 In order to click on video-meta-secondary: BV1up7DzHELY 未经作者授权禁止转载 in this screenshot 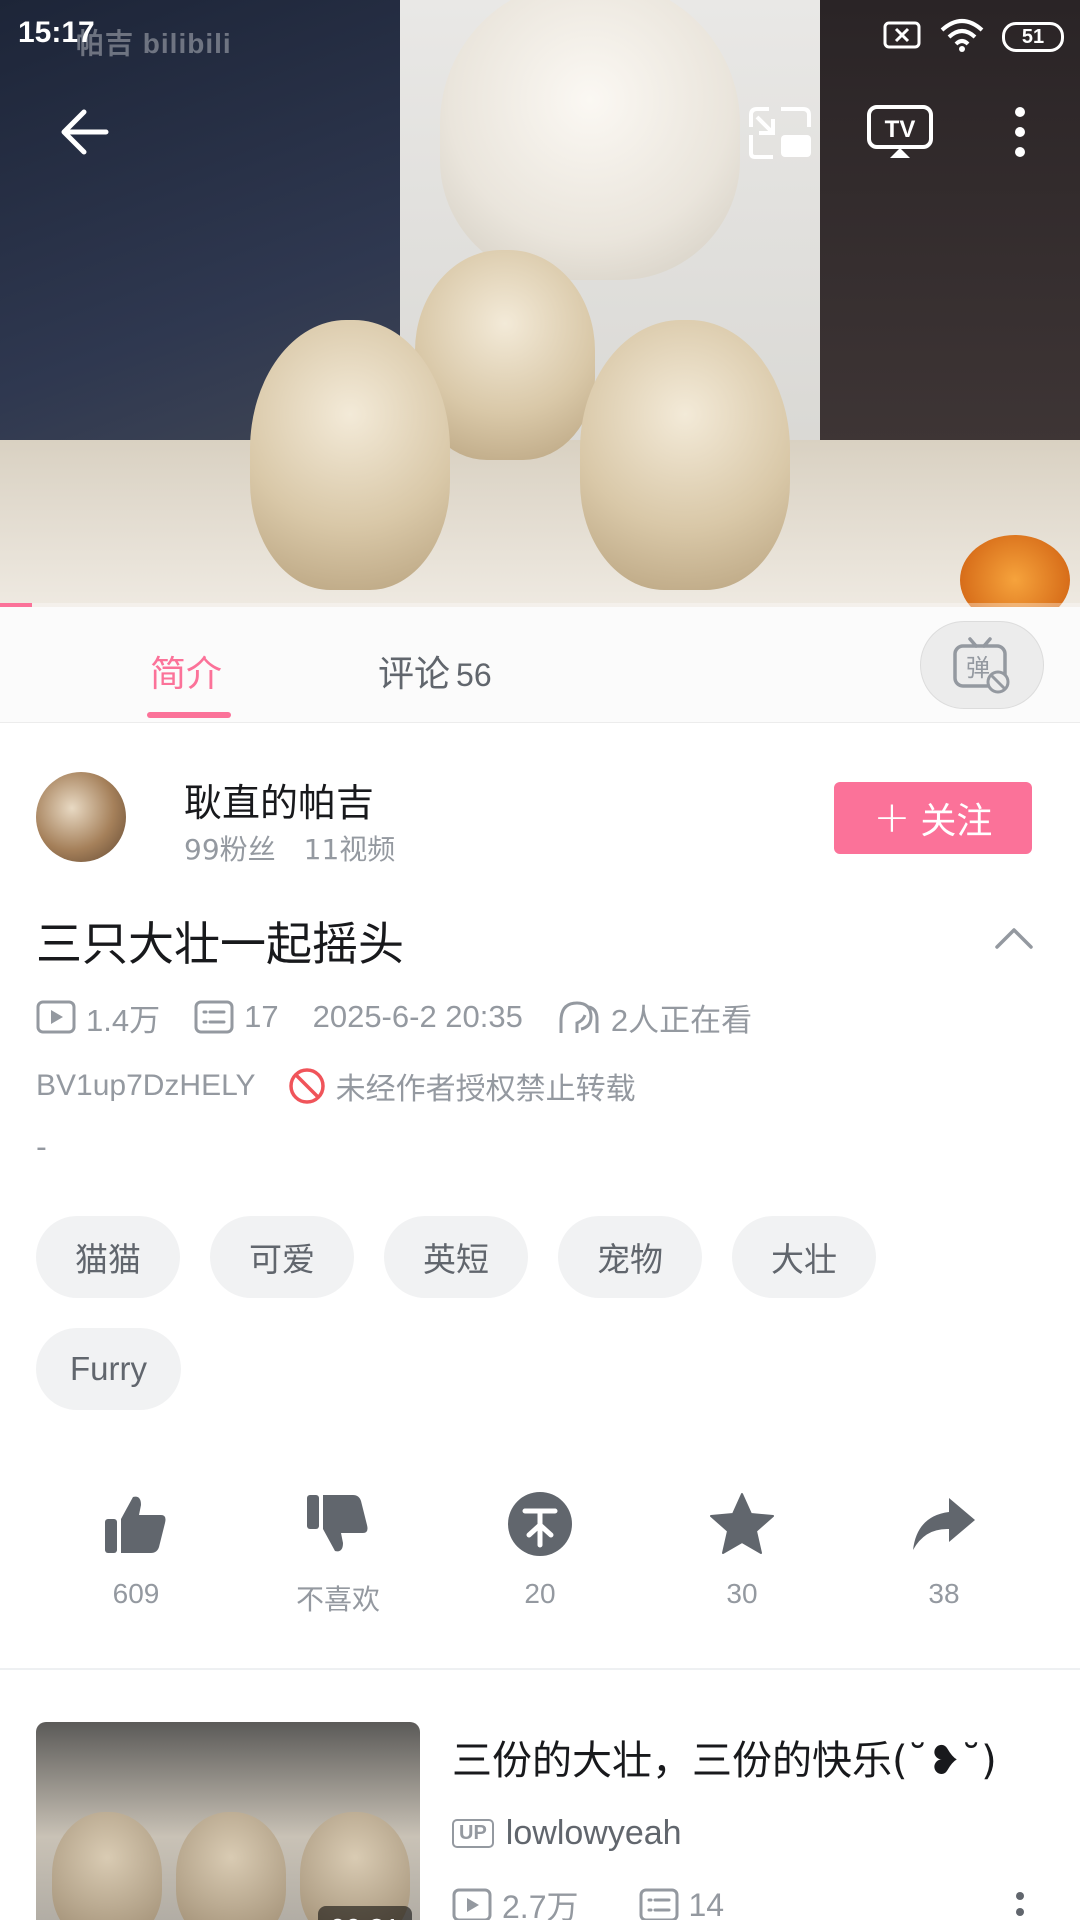, I will do `click(336, 1086)`.